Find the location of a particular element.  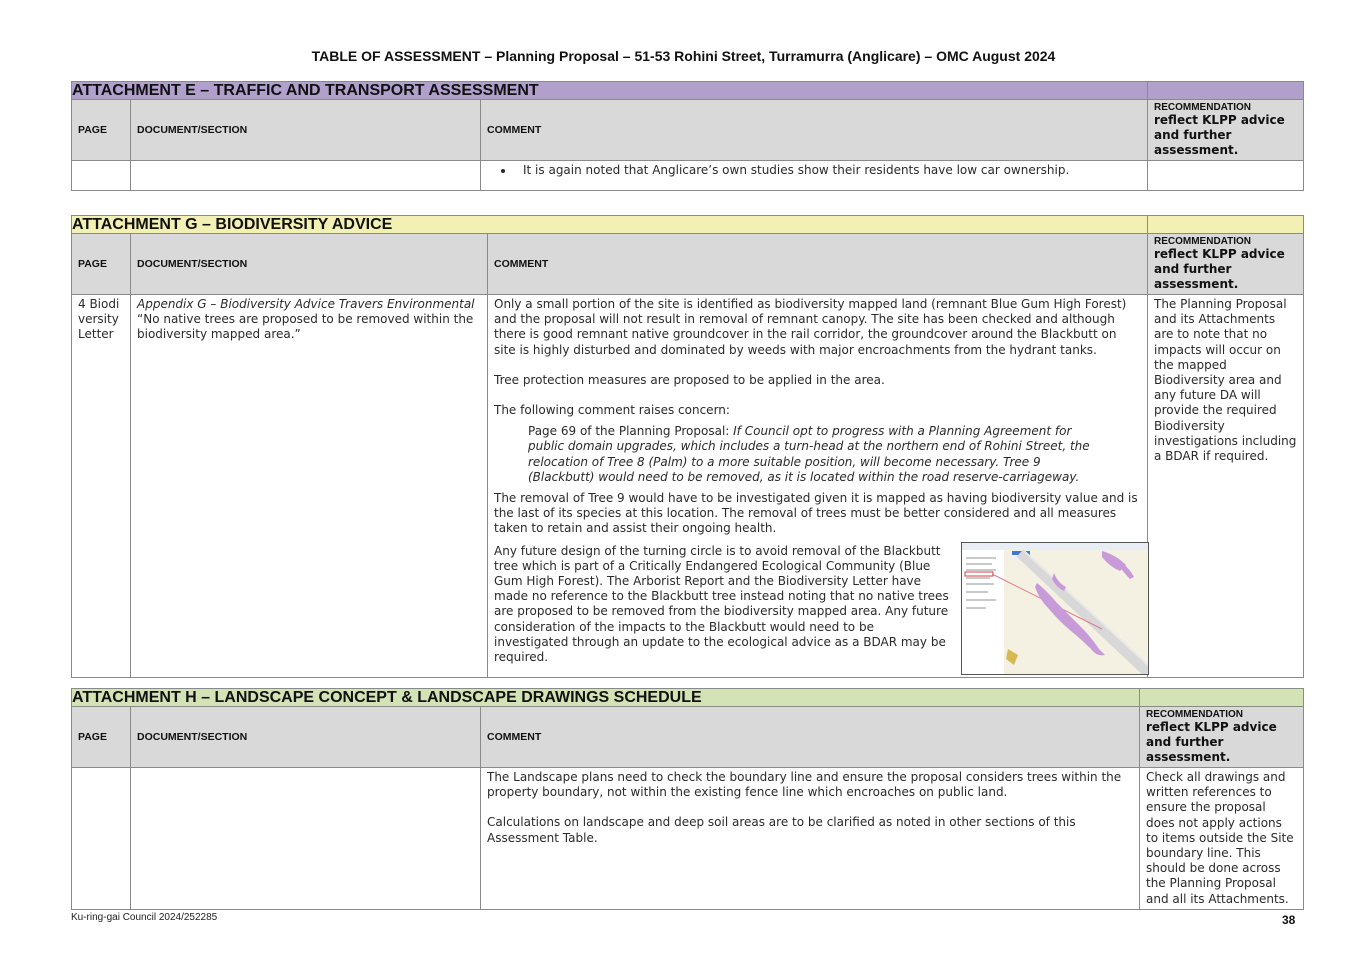

biodiversity-map-graphic is located at coordinates (1055, 608).